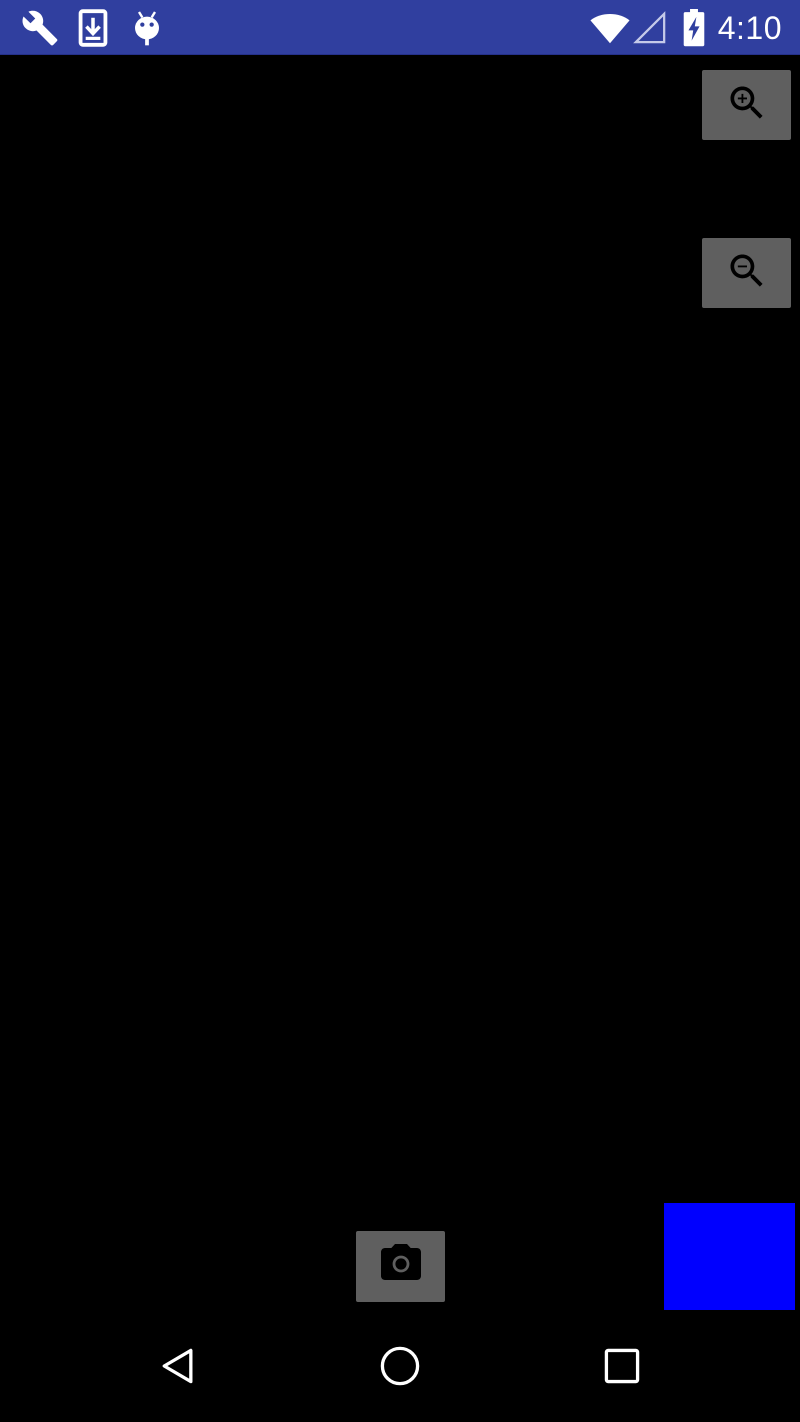 The height and width of the screenshot is (1422, 800). I want to click on cellular-signal-icon, so click(650, 28).